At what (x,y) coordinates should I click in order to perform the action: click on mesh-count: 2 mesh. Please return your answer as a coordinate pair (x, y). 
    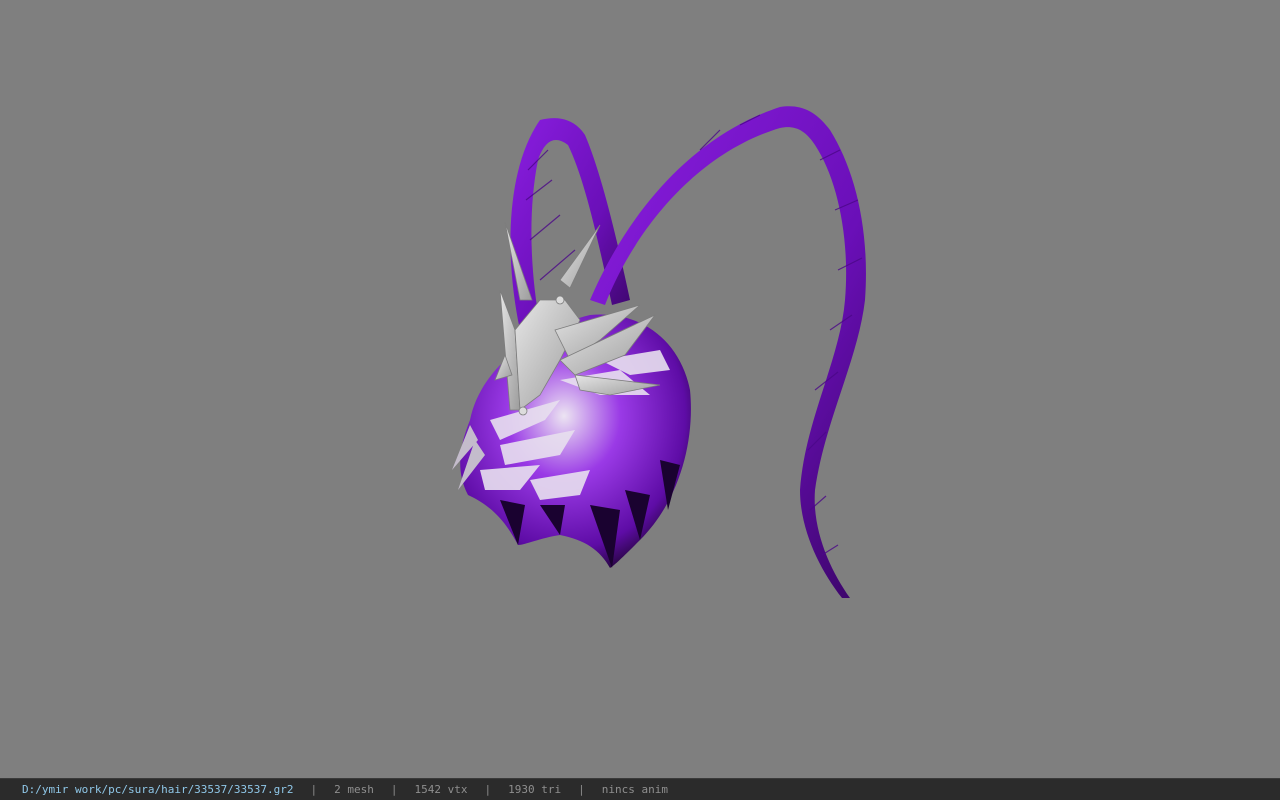
    Looking at the image, I should click on (354, 789).